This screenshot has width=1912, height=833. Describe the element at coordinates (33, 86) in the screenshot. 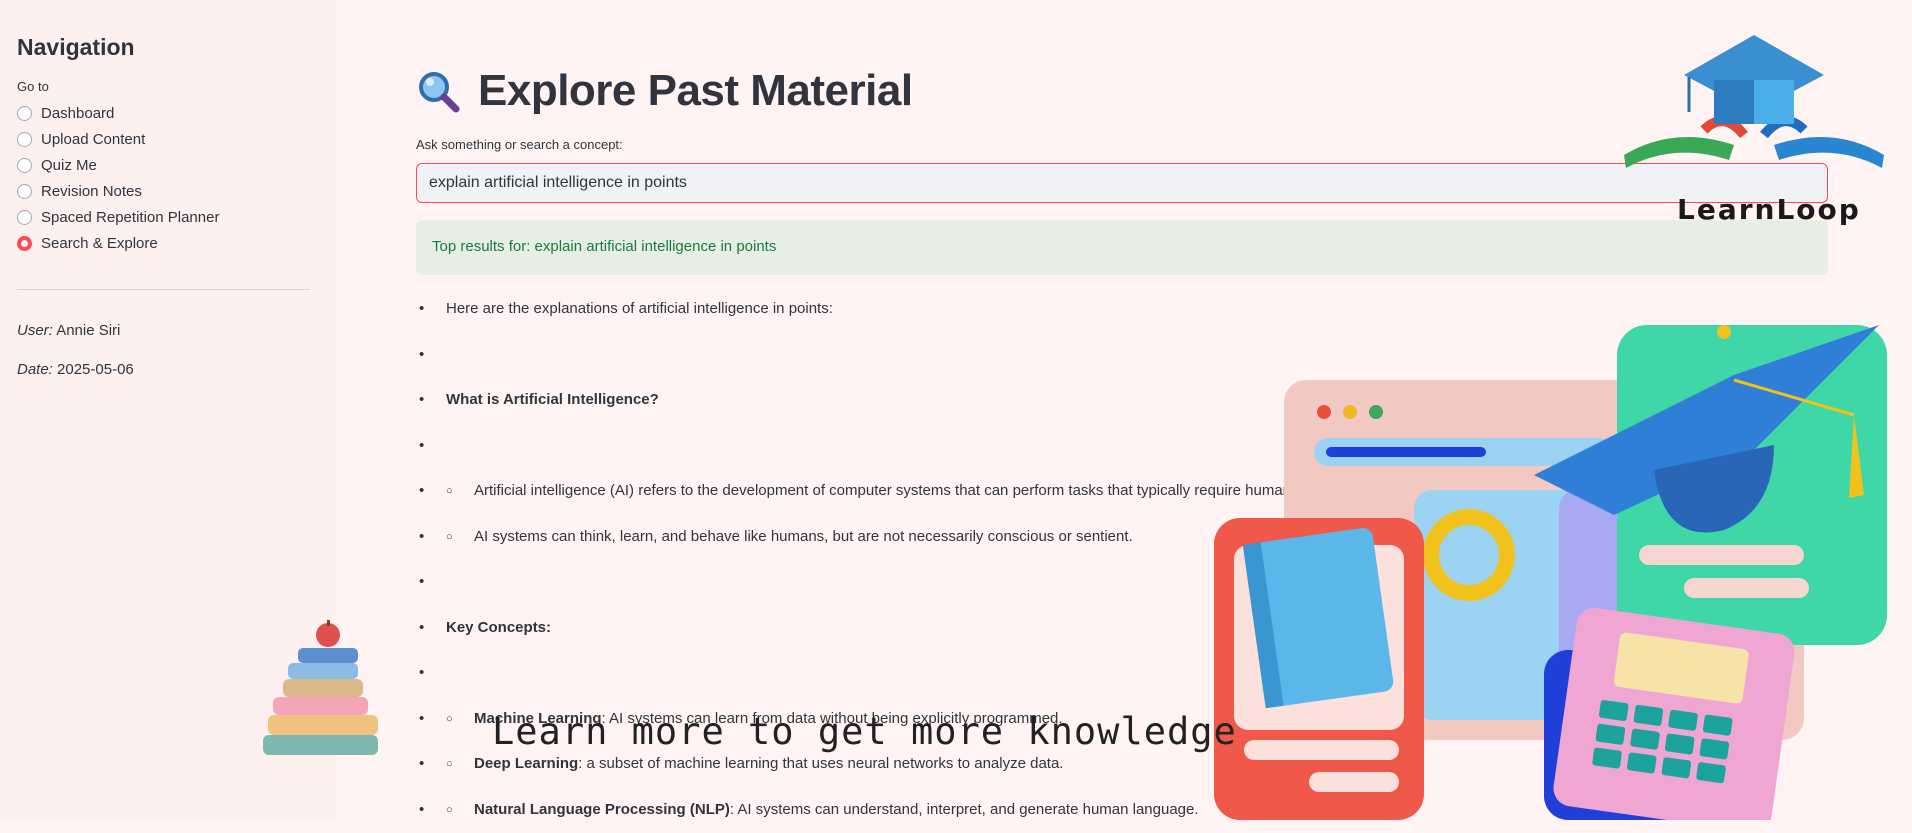

I see `goto-label: Go to` at that location.